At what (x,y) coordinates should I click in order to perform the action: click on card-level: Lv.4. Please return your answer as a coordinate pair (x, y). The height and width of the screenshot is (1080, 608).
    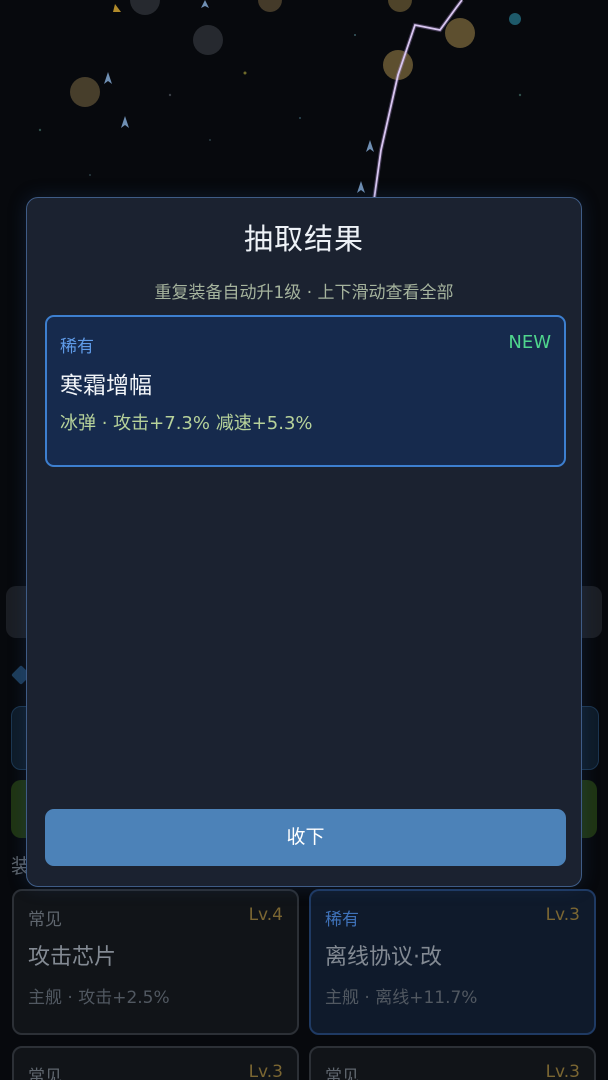
    Looking at the image, I should click on (265, 915).